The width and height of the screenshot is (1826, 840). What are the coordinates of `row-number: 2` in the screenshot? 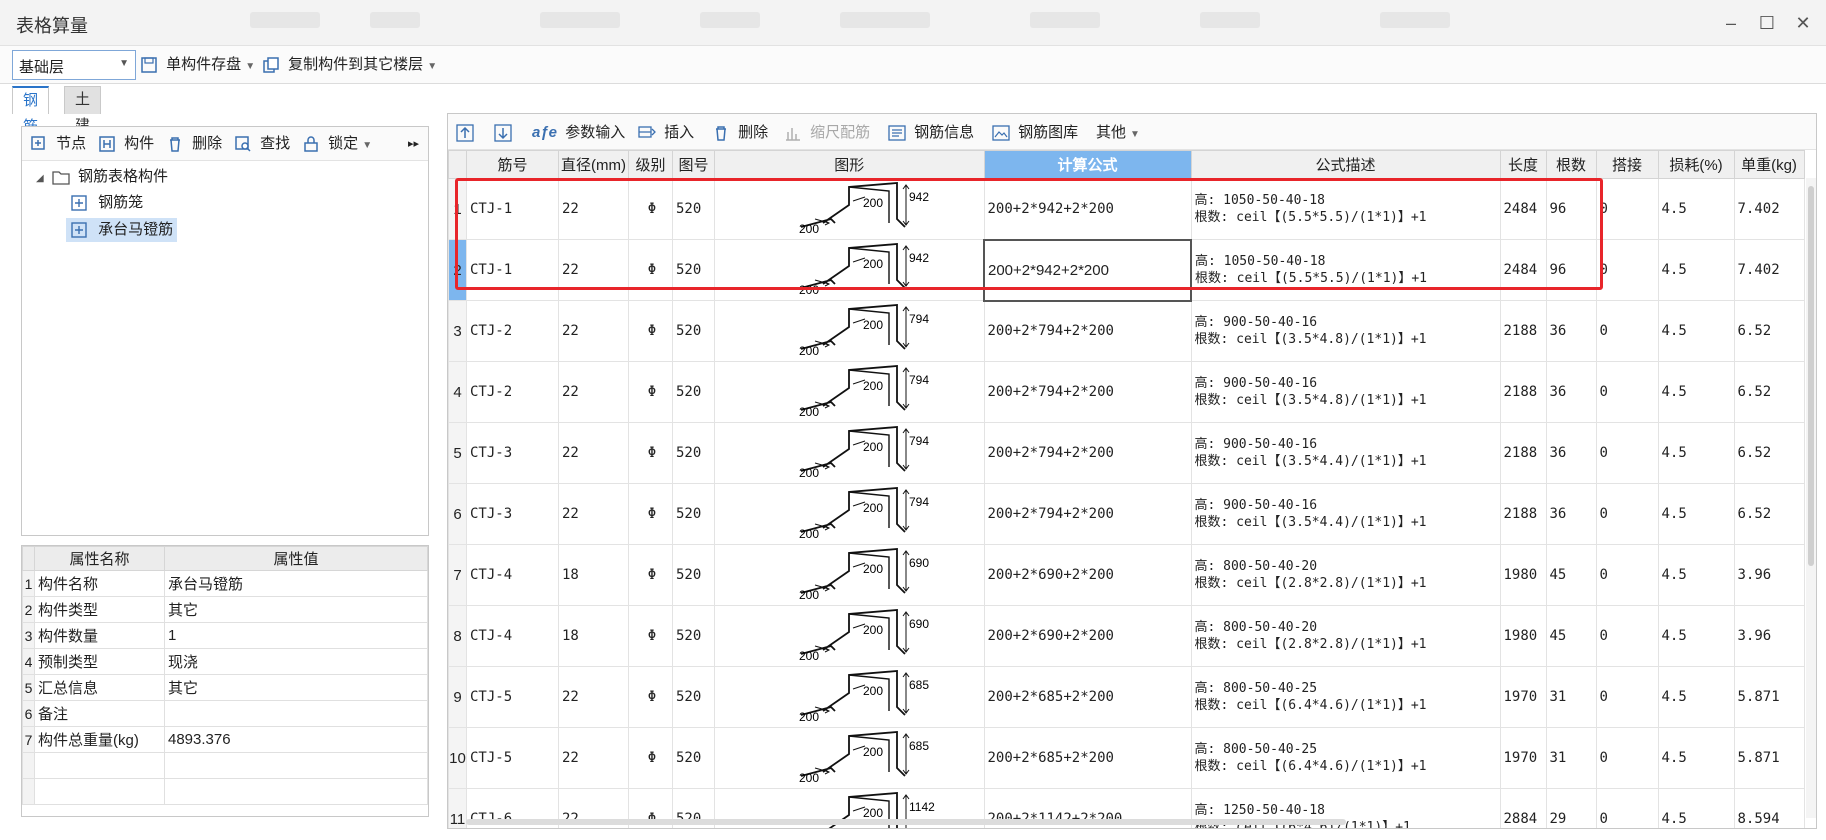 It's located at (457, 270).